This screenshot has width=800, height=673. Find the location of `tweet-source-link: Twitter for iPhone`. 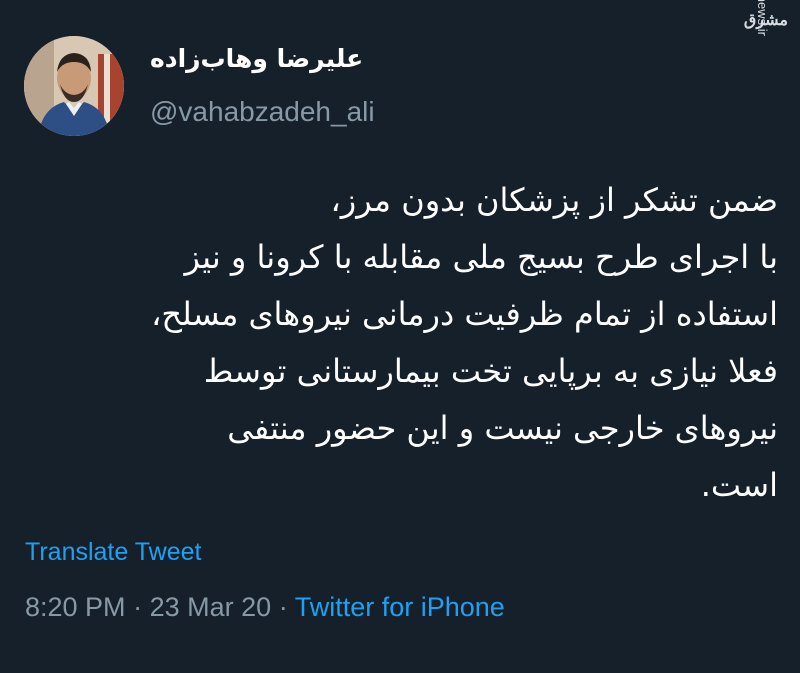

tweet-source-link: Twitter for iPhone is located at coordinates (400, 607).